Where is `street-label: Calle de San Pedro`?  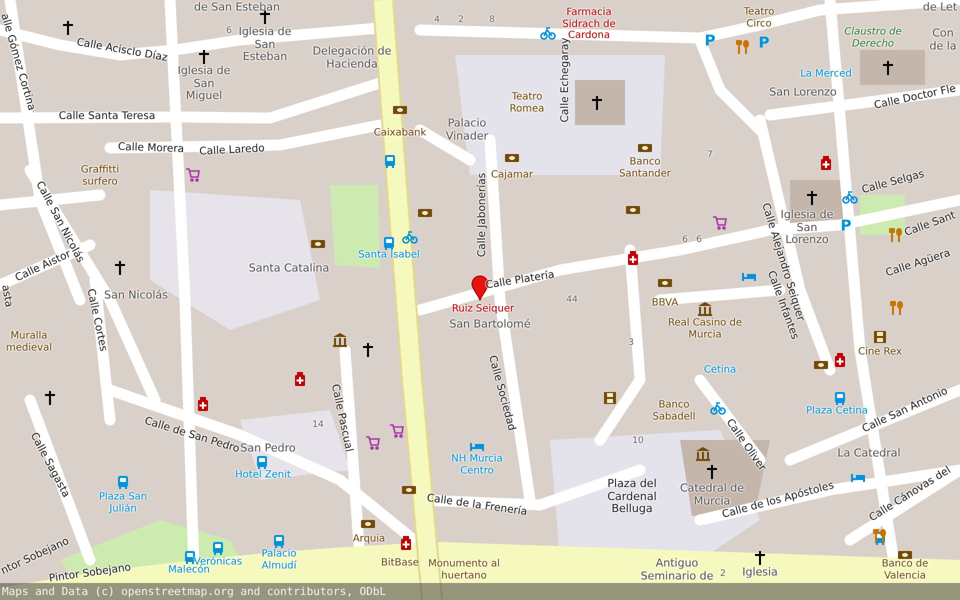 street-label: Calle de San Pedro is located at coordinates (192, 435).